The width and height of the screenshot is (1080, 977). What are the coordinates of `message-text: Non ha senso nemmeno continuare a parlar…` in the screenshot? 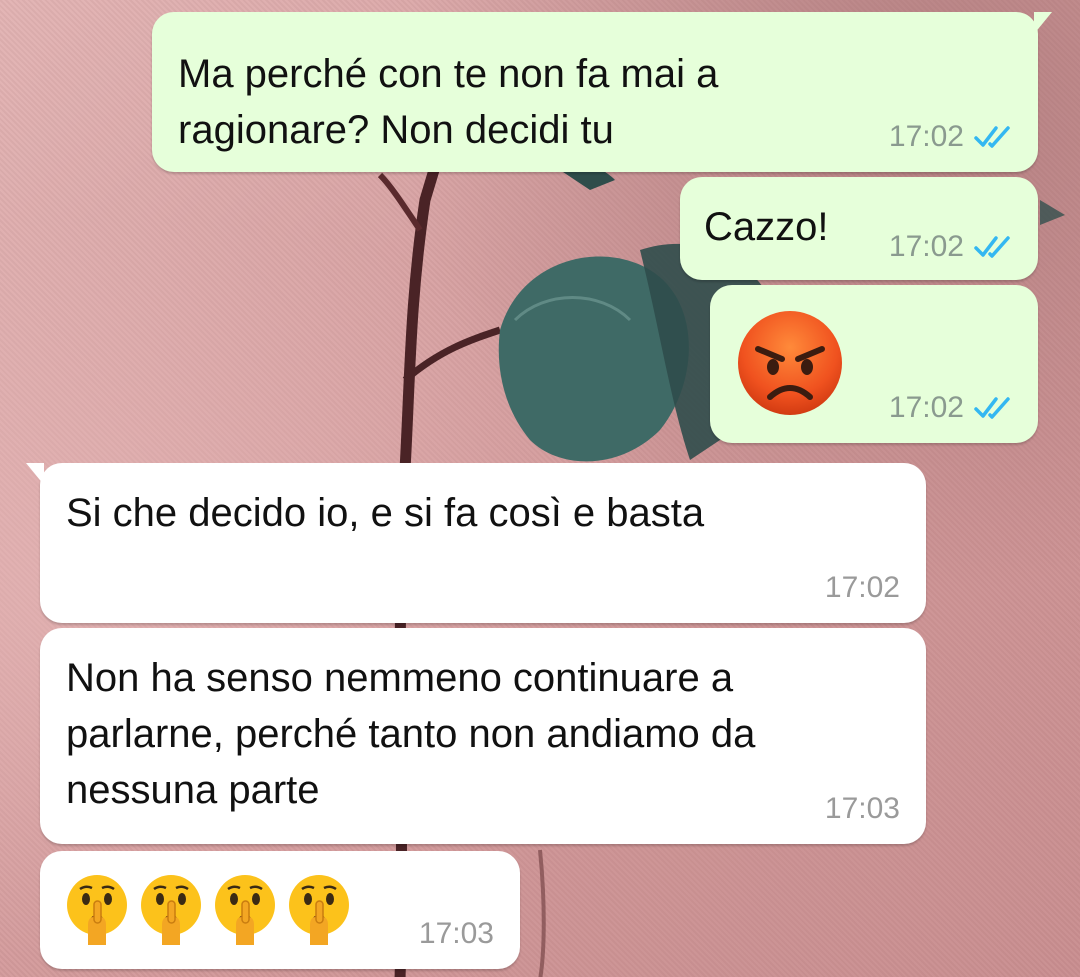 It's located at (411, 734).